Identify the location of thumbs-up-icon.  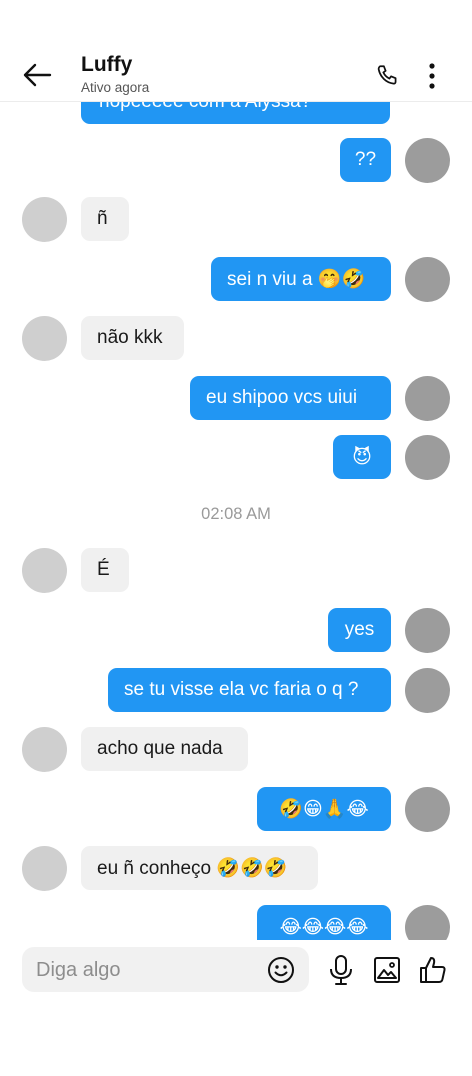
(433, 970).